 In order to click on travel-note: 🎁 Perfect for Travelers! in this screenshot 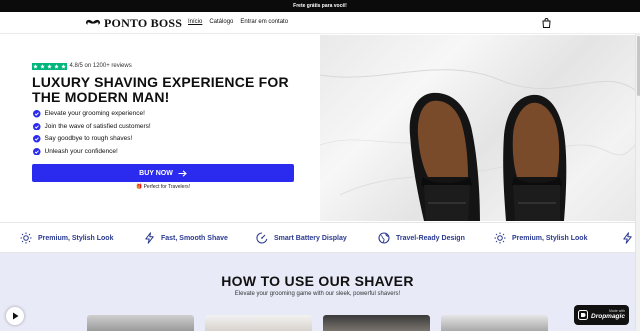, I will do `click(163, 187)`.